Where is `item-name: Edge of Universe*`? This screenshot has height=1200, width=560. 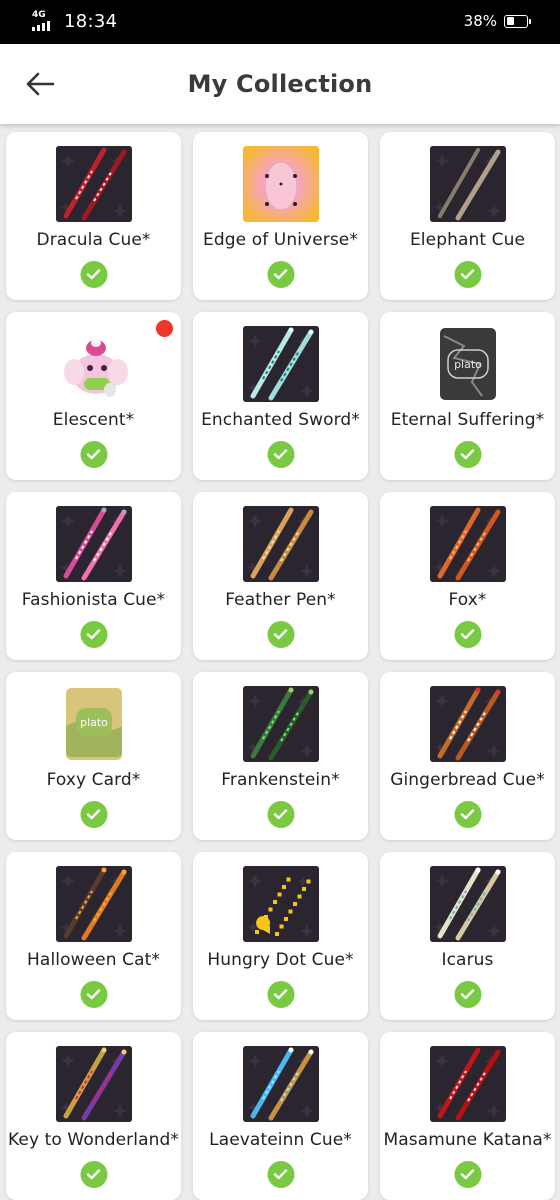 item-name: Edge of Universe* is located at coordinates (280, 240).